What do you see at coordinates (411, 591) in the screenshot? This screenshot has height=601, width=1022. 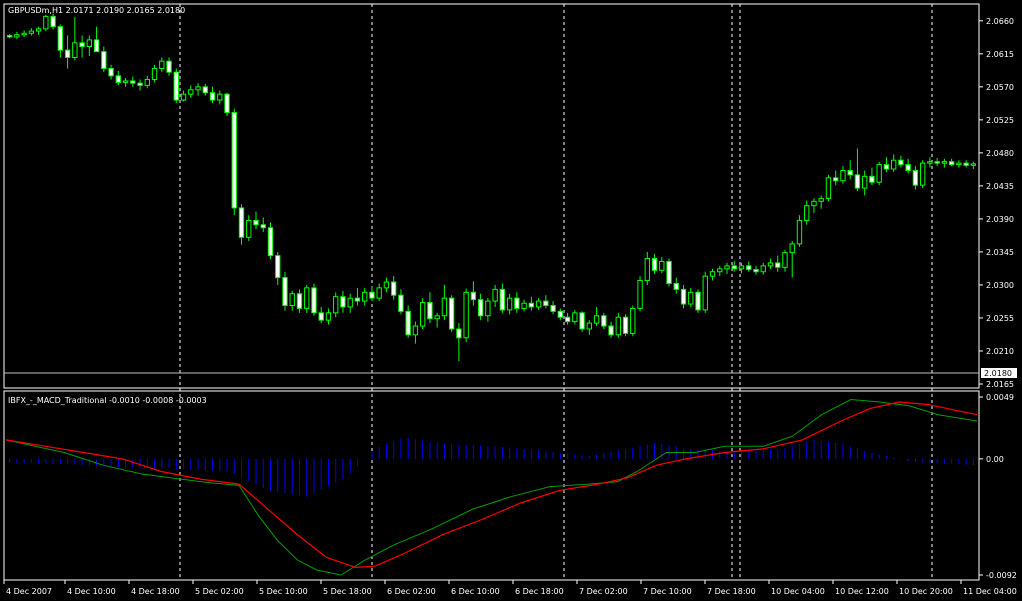 I see `time-tick-label: 6 Dec 02:00` at bounding box center [411, 591].